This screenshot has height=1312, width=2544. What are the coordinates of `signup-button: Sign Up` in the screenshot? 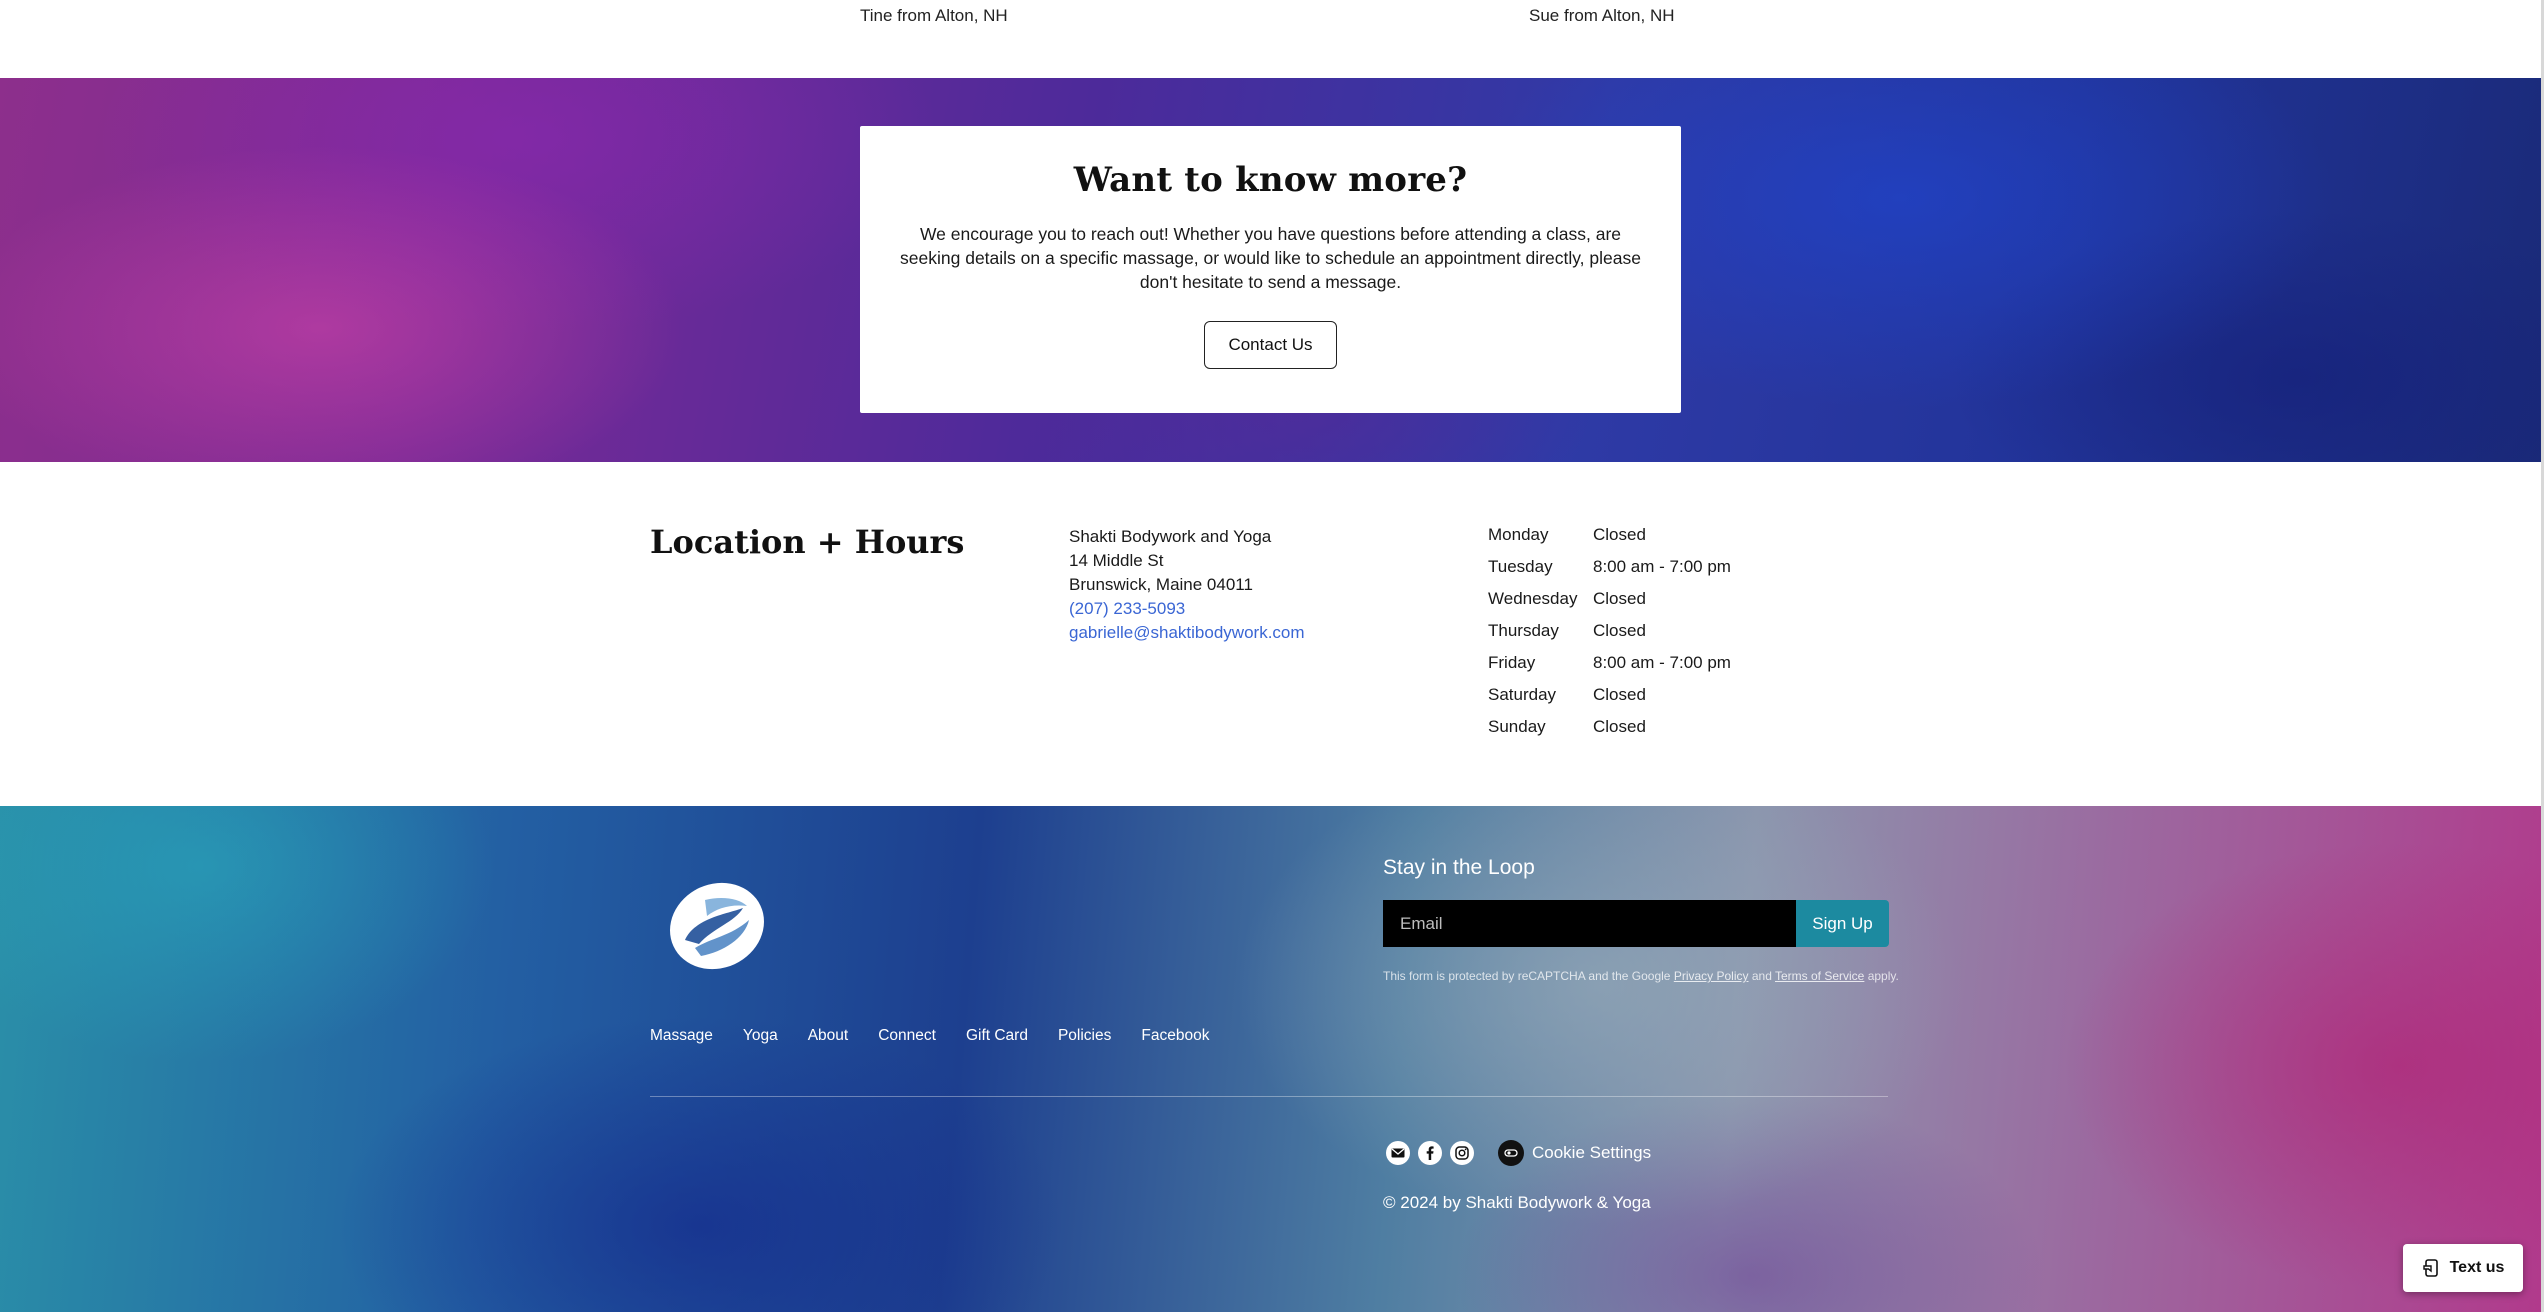 It's located at (1842, 923).